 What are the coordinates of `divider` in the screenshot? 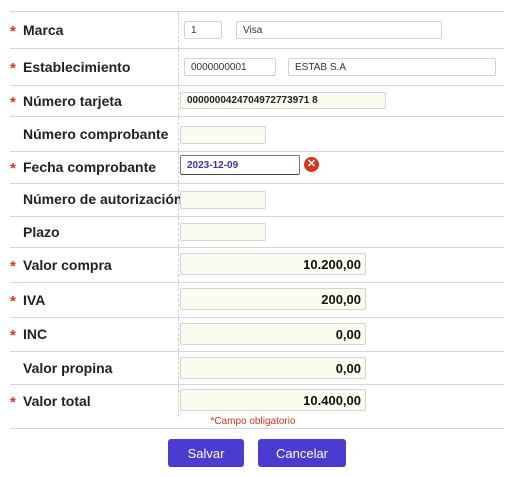 It's located at (257, 428).